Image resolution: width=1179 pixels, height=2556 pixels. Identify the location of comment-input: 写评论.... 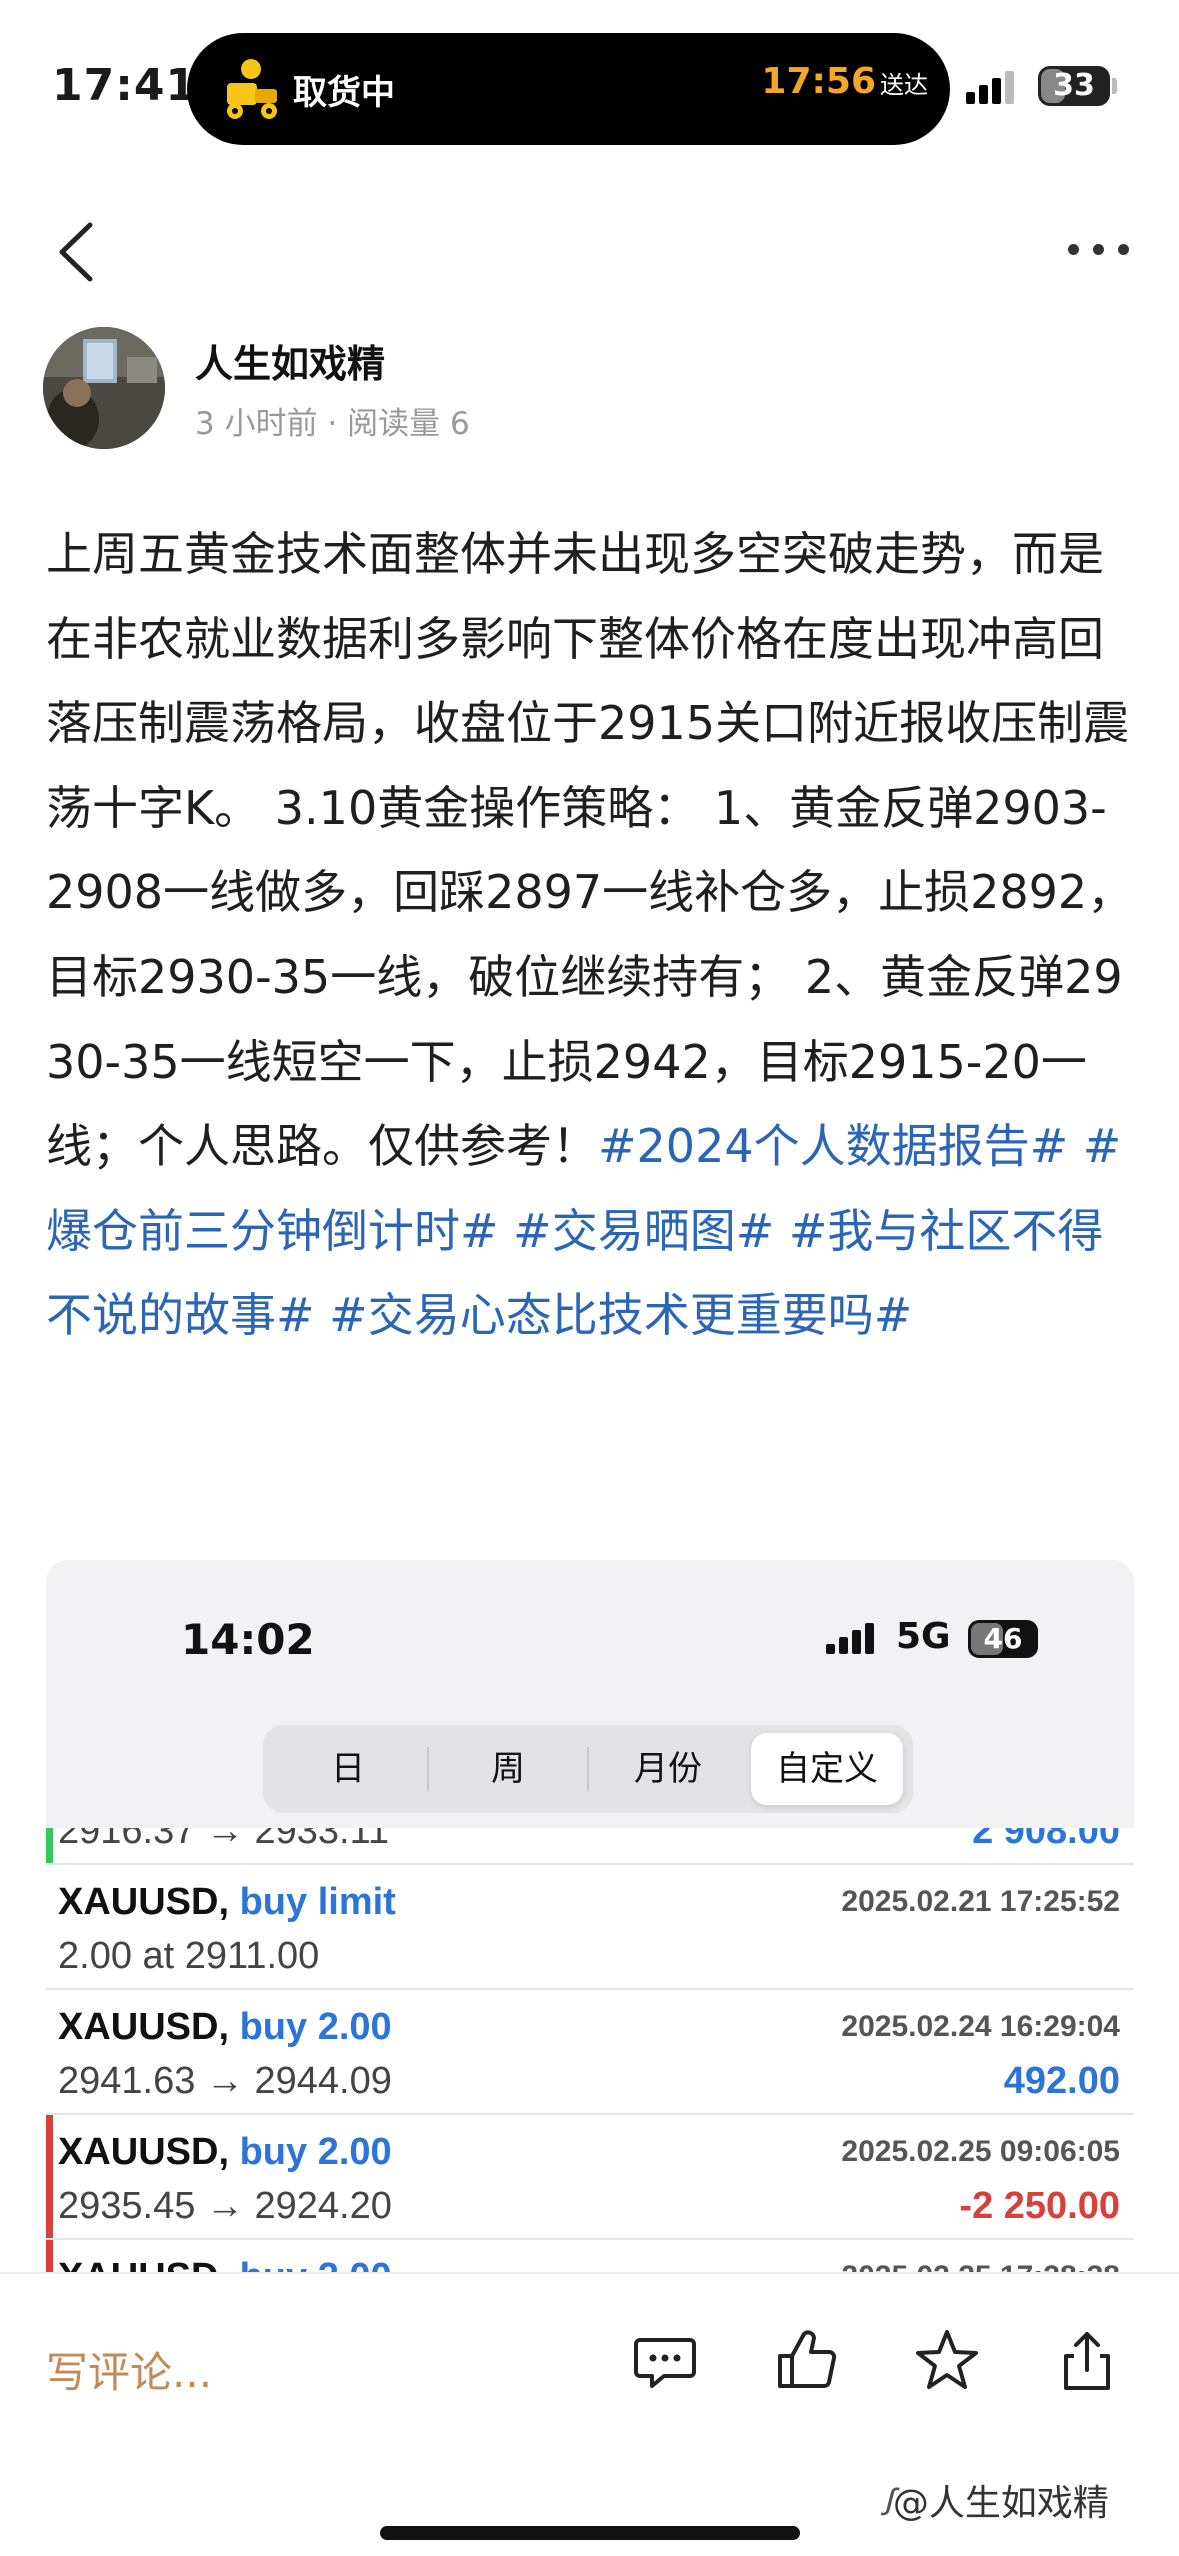
(129, 2369).